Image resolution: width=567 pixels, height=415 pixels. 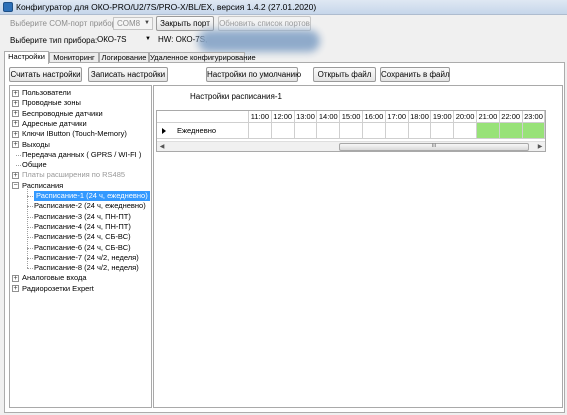 What do you see at coordinates (283, 117) in the screenshot?
I see `hour-column-header: 12:00` at bounding box center [283, 117].